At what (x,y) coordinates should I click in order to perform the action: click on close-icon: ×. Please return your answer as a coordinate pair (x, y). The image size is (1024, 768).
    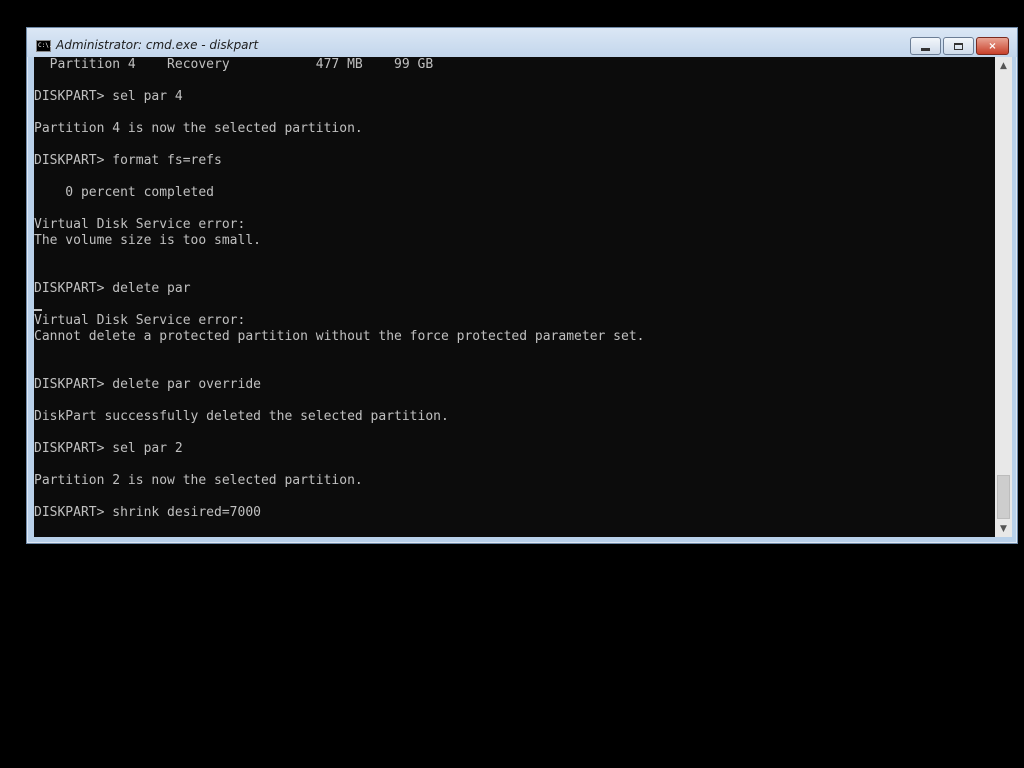
    Looking at the image, I should click on (992, 46).